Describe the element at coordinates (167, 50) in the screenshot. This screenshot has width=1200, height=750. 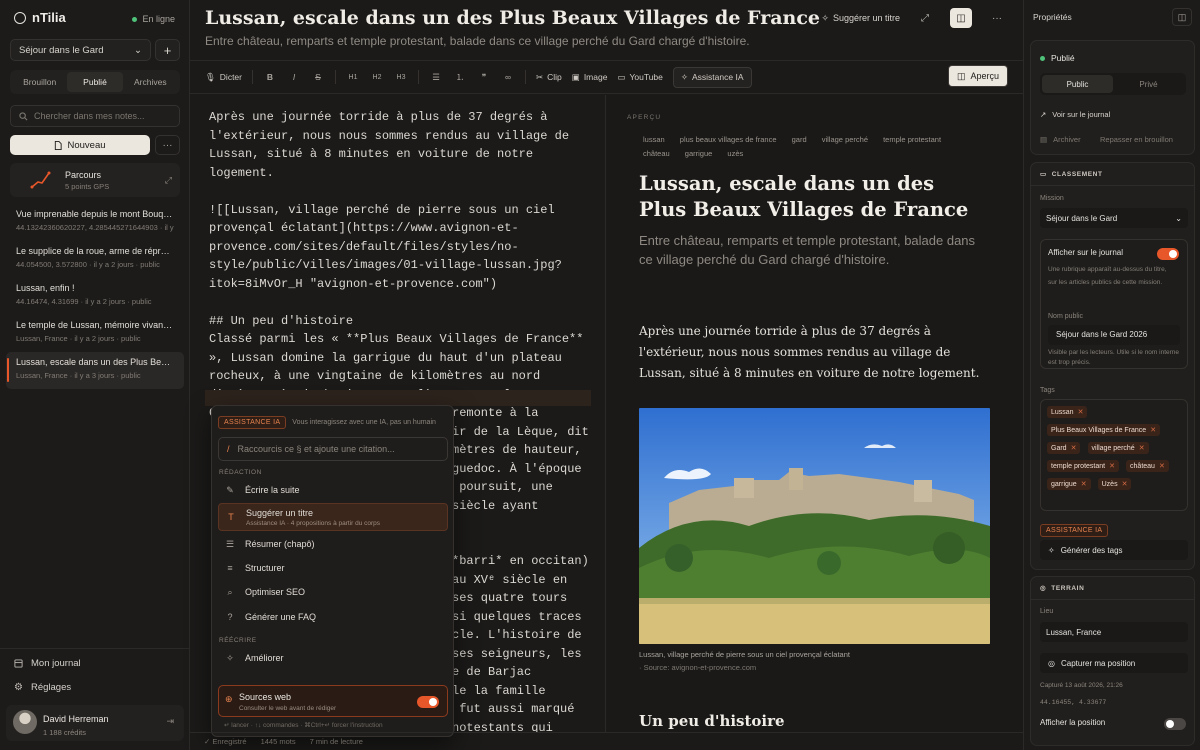
I see `add-journal-button: +` at that location.